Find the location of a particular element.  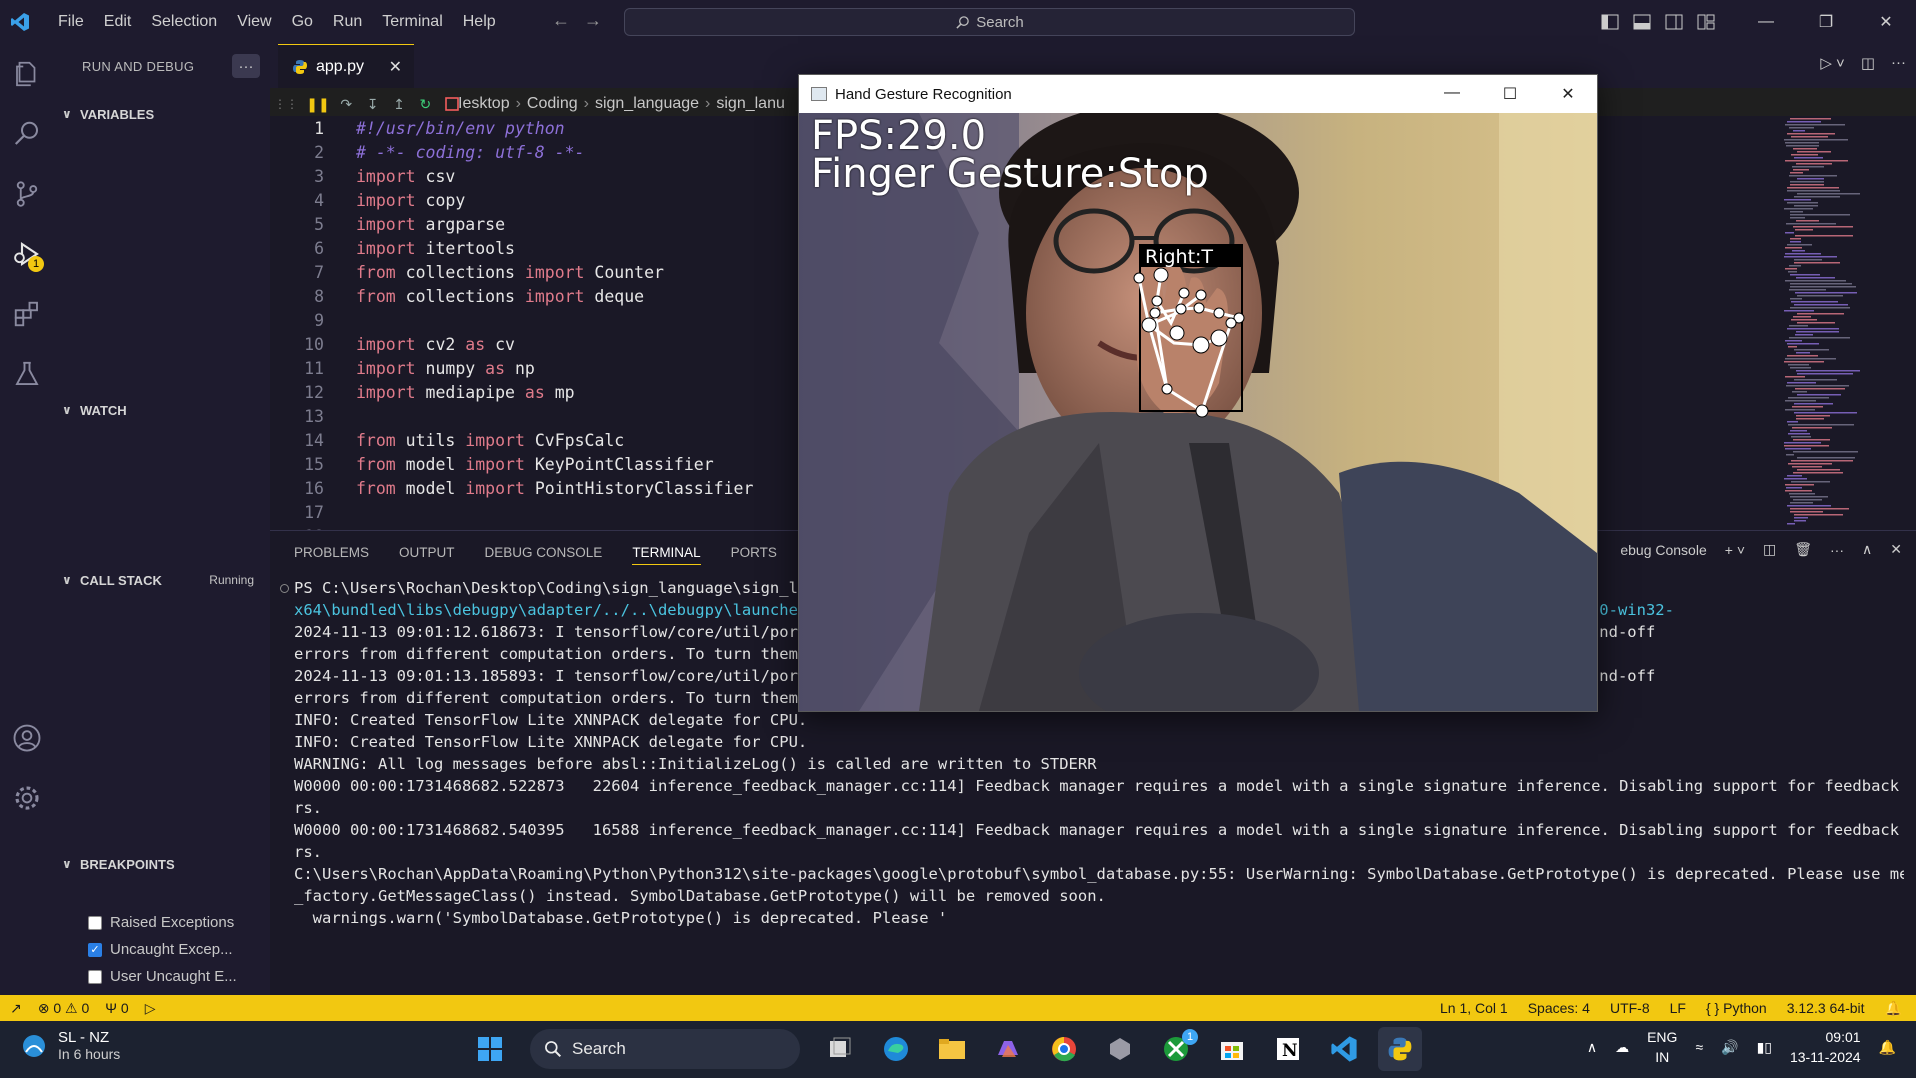

code-line: 13 is located at coordinates (535, 416).